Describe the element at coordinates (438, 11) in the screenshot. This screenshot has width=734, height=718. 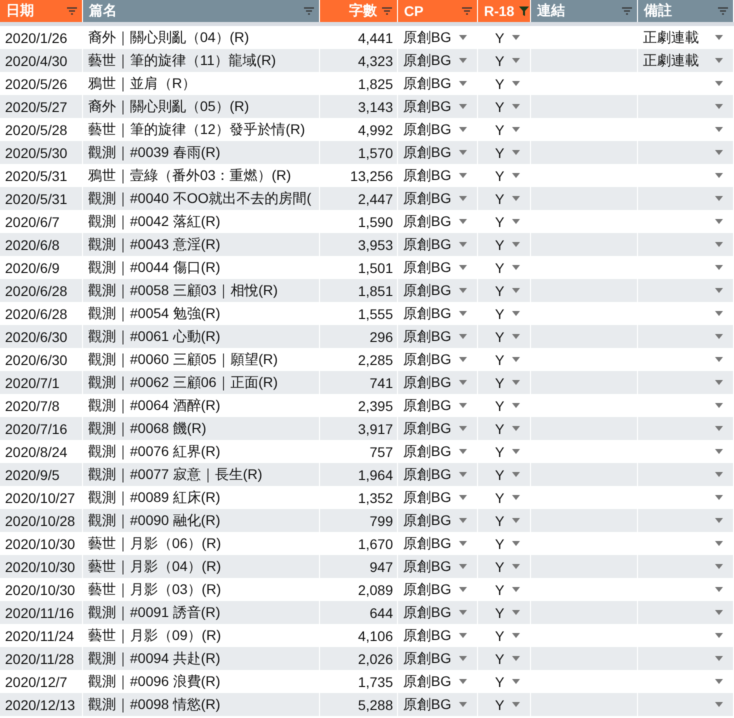
I see `column-header: CP` at that location.